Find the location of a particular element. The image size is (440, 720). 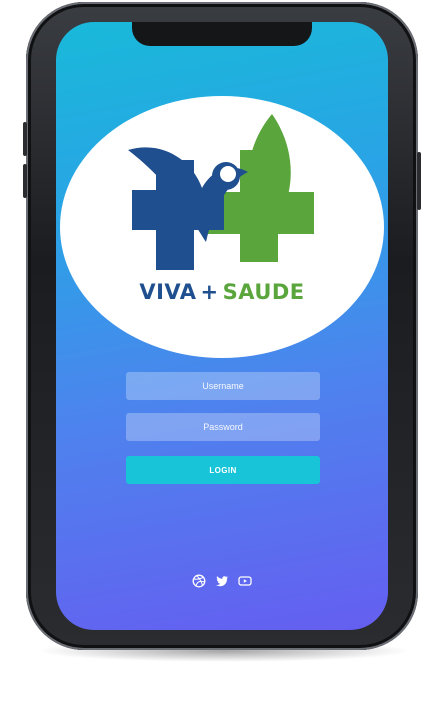

password-input is located at coordinates (223, 427).